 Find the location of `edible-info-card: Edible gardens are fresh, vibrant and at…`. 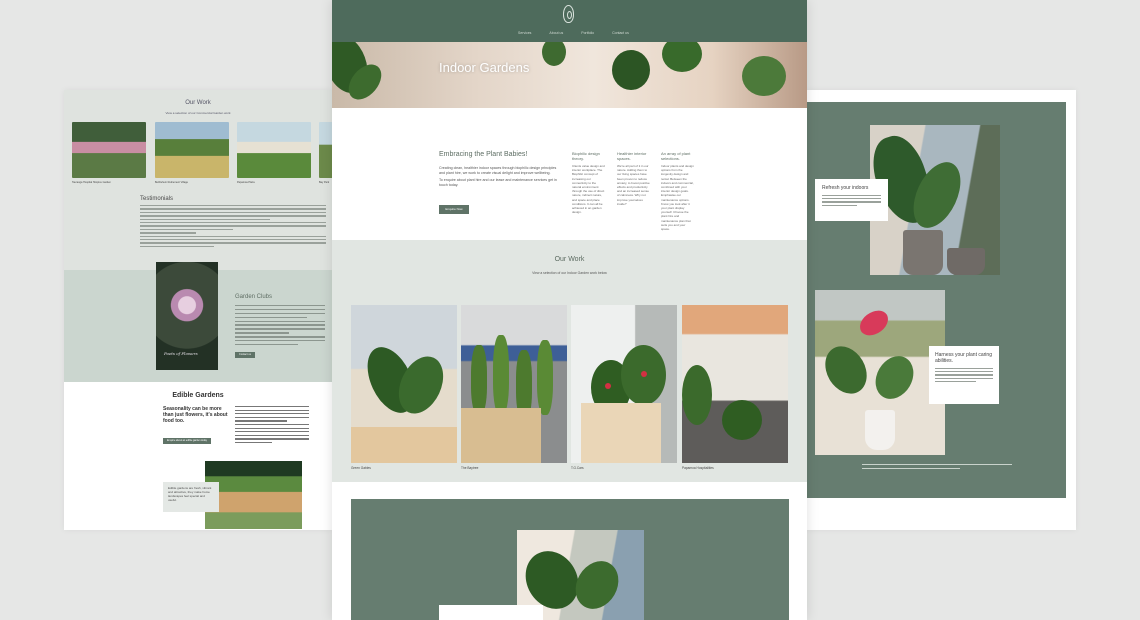

edible-info-card: Edible gardens are fresh, vibrant and at… is located at coordinates (191, 497).